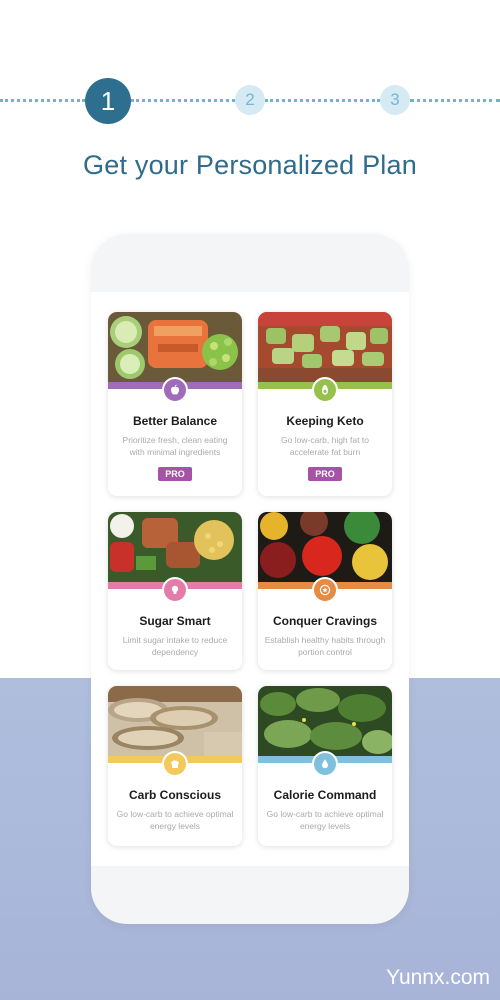 This screenshot has height=1000, width=500. What do you see at coordinates (175, 646) in the screenshot?
I see `plan-description: Limit sugar intake to reduce dependency` at bounding box center [175, 646].